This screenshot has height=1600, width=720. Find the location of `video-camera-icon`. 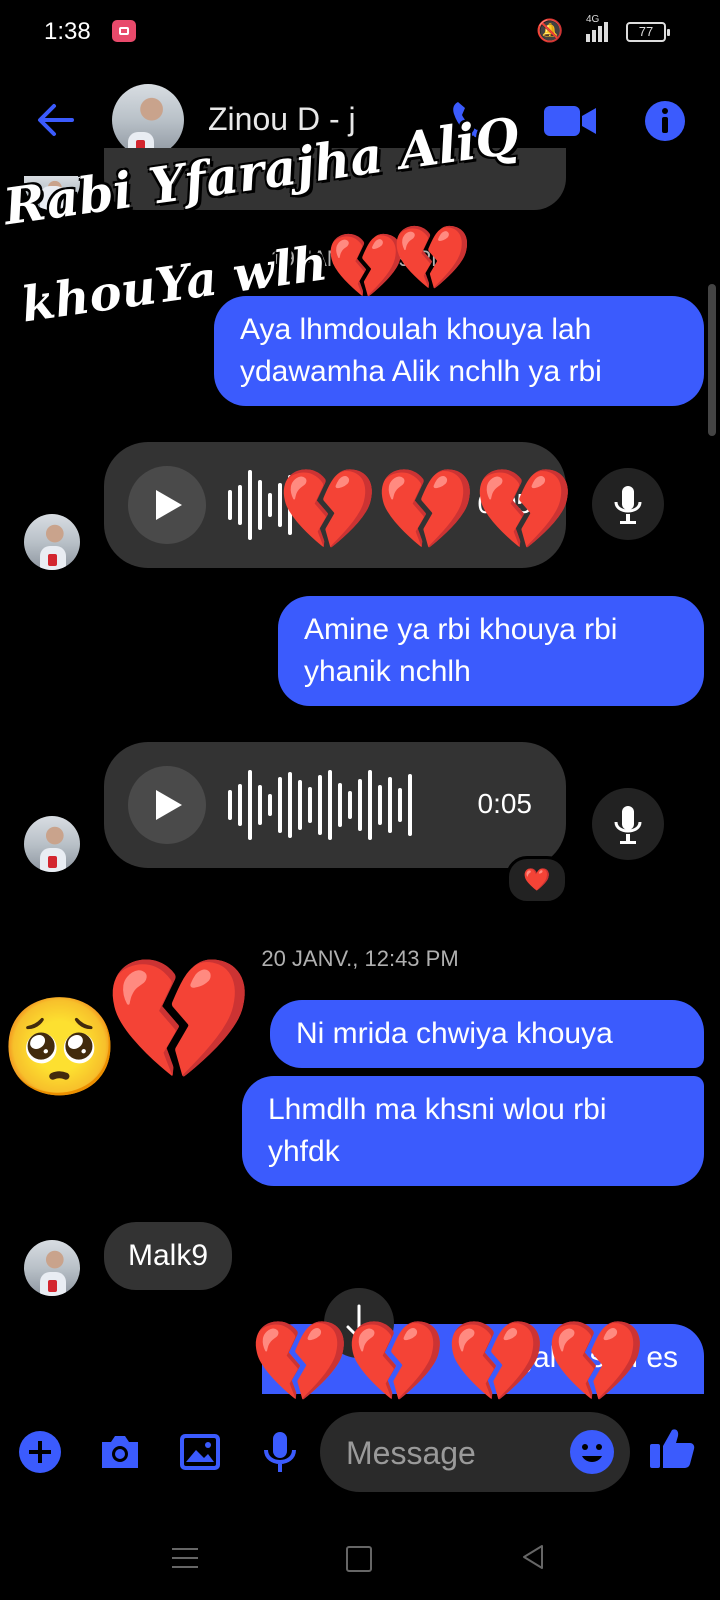

video-camera-icon is located at coordinates (570, 121).